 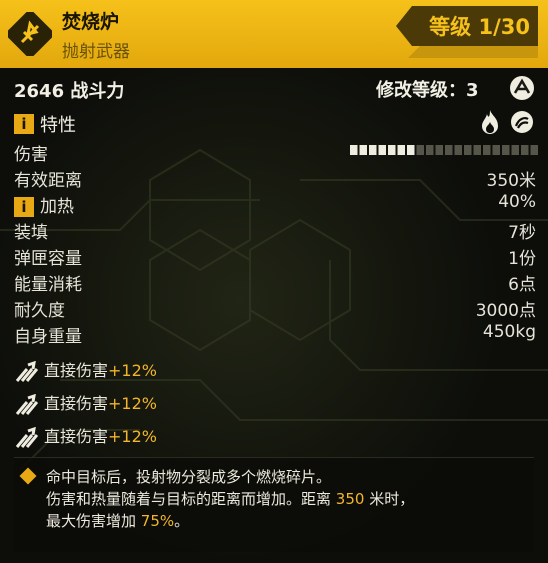 I want to click on stat-row-heat: i 加热, so click(x=44, y=204).